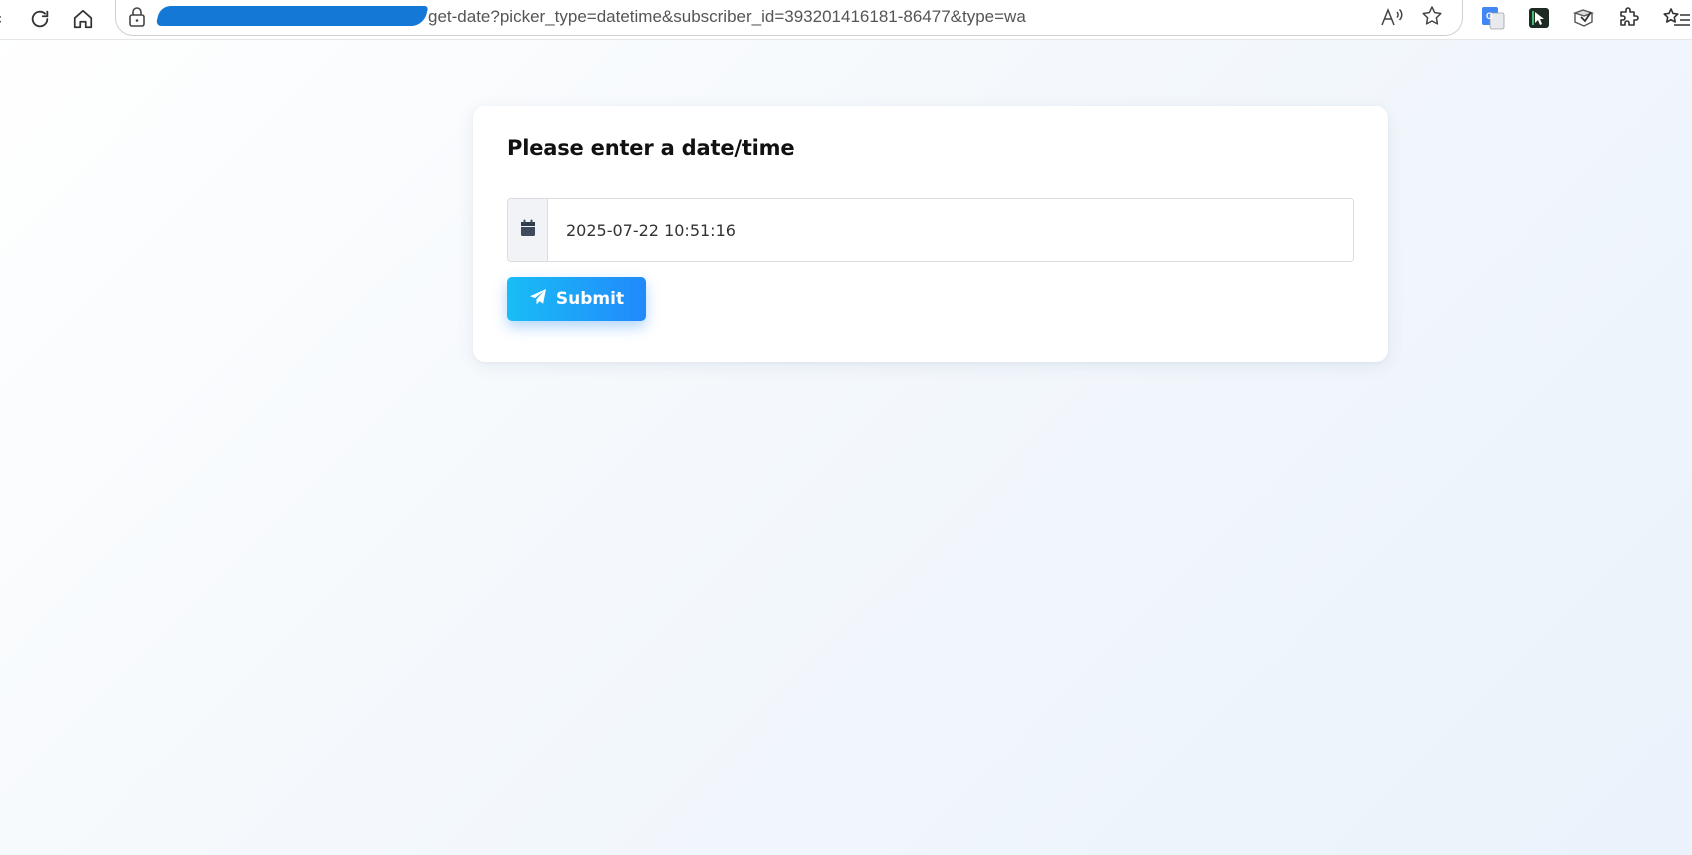 This screenshot has width=1692, height=855. Describe the element at coordinates (1677, 18) in the screenshot. I see `favorites-list-icon` at that location.